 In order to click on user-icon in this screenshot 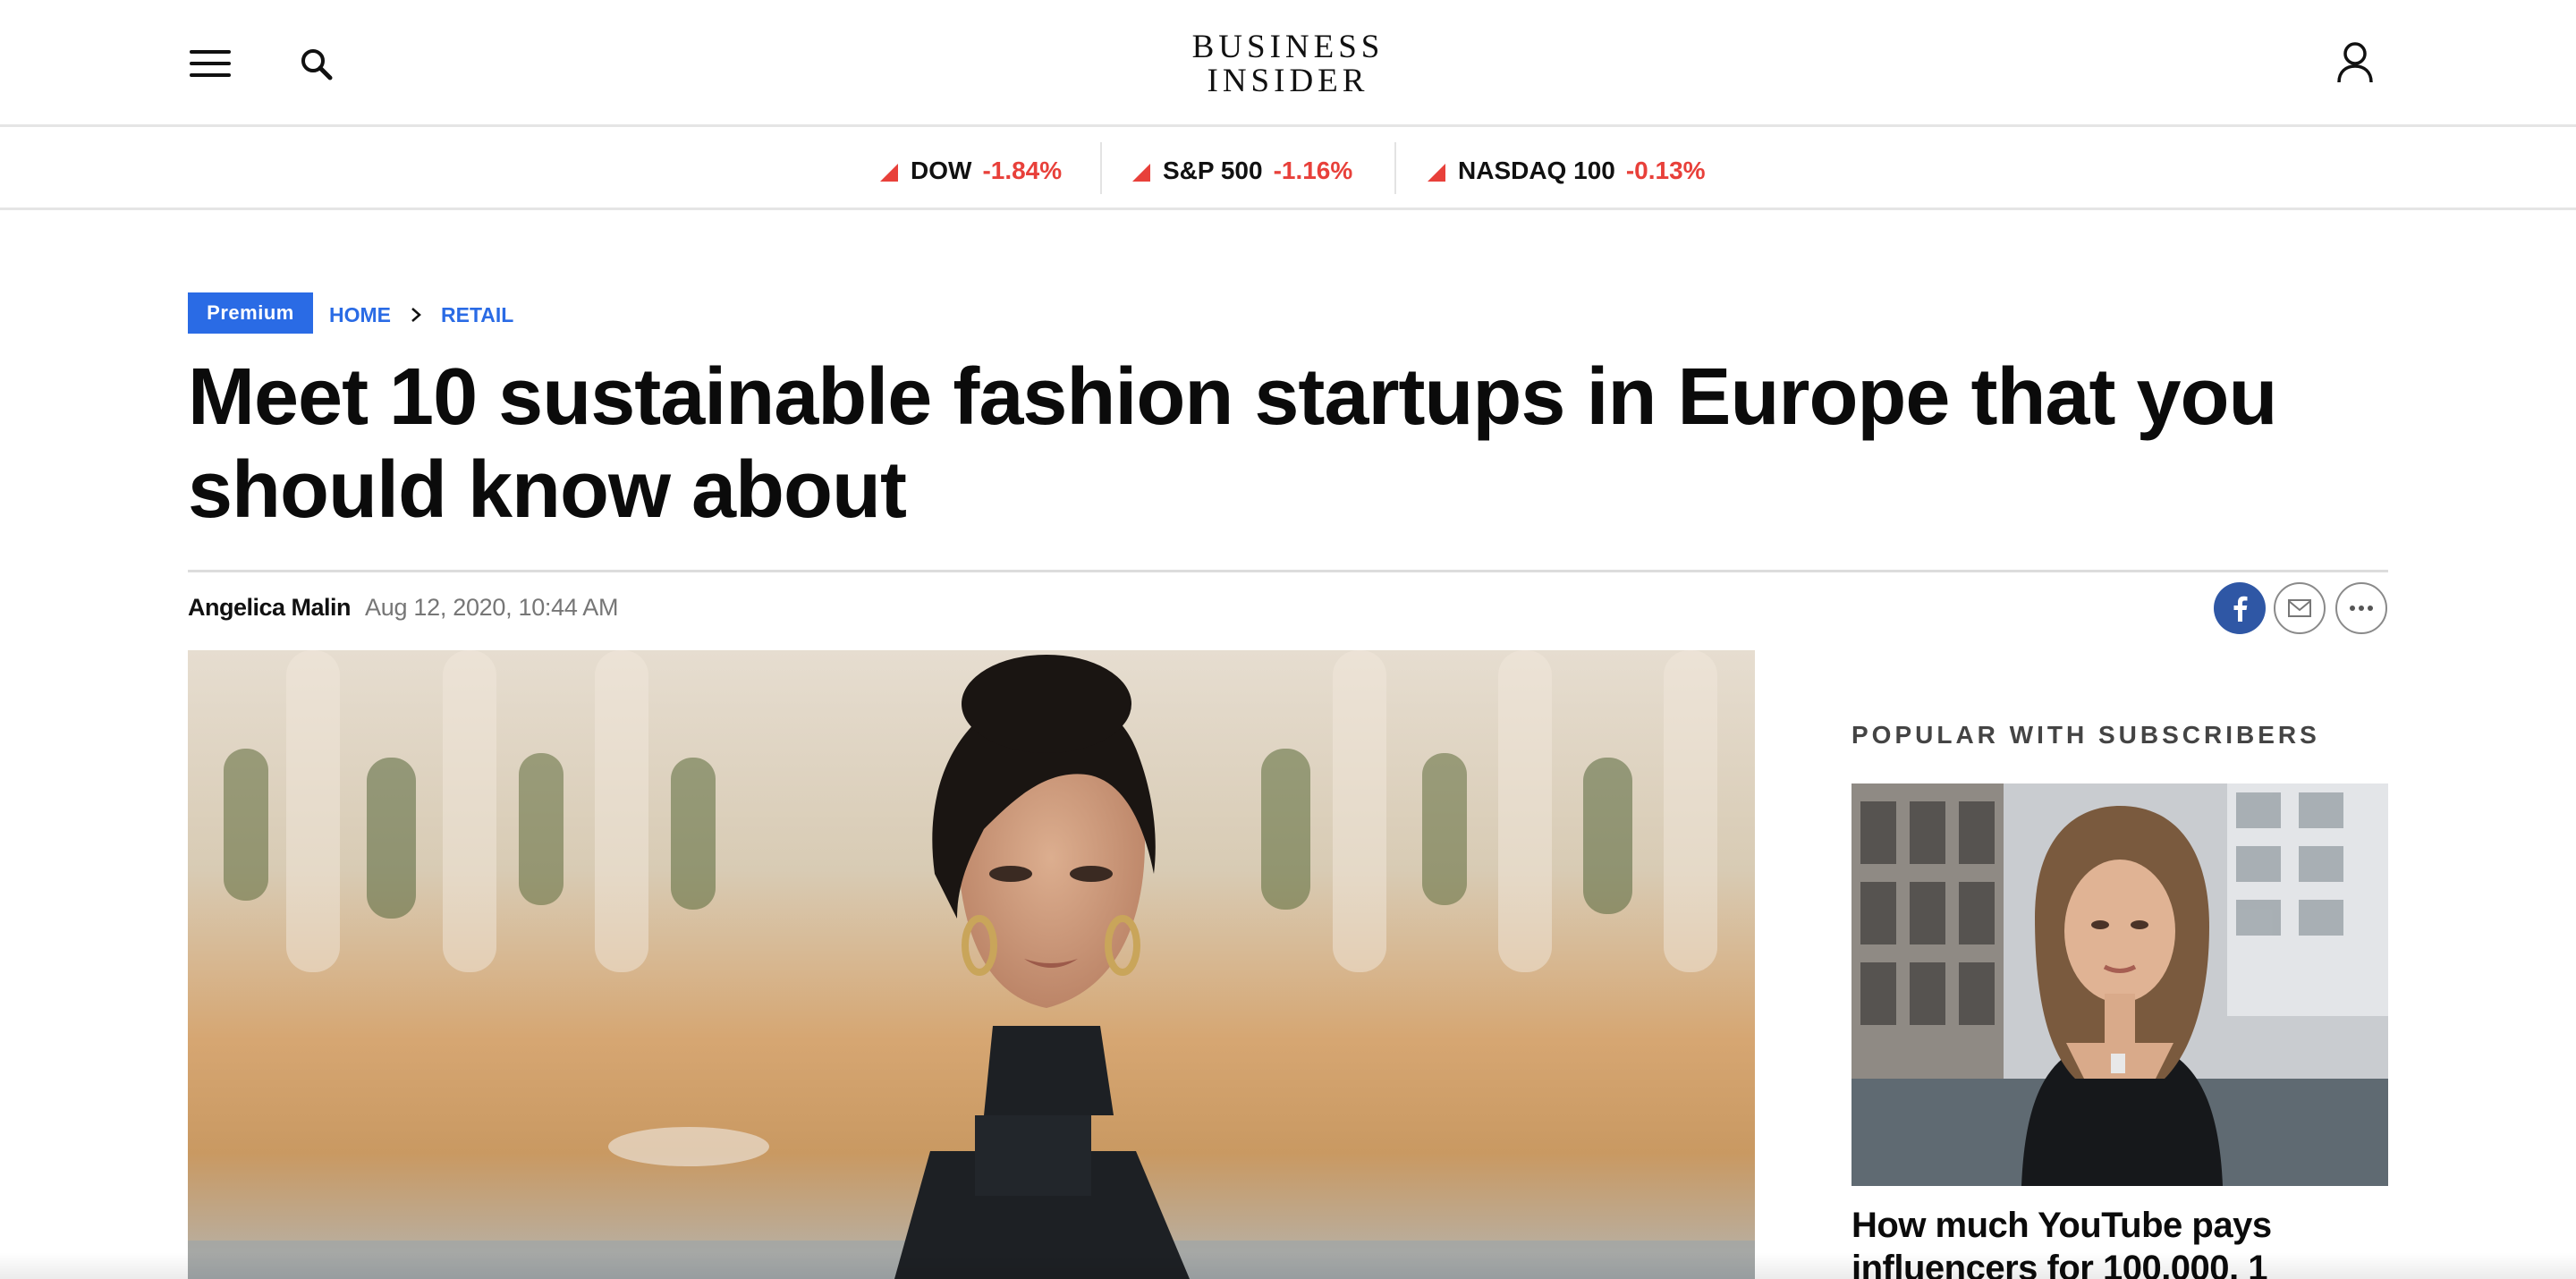, I will do `click(2355, 62)`.